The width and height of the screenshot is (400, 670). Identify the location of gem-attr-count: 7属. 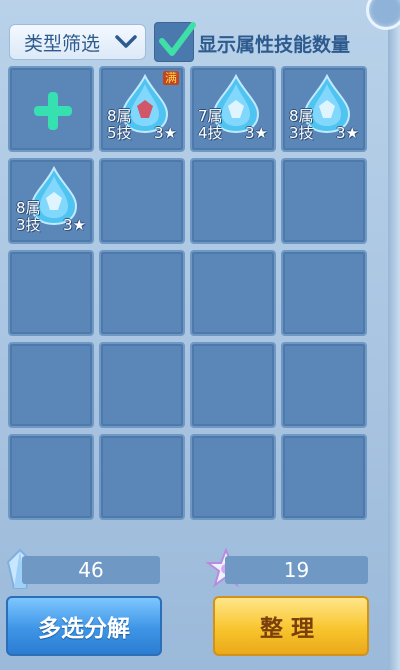
(210, 116).